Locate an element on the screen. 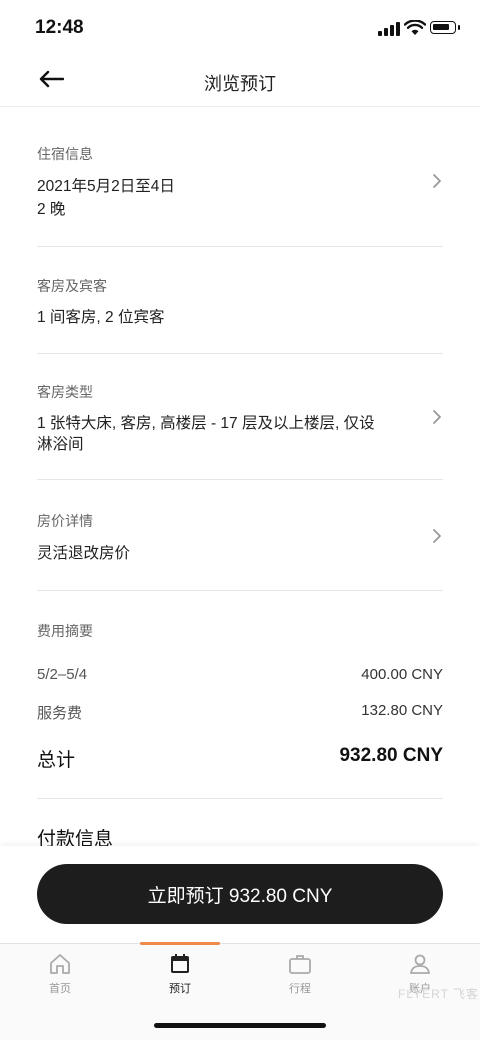 This screenshot has width=480, height=1040. total-amount: 932.80 CNY is located at coordinates (391, 755).